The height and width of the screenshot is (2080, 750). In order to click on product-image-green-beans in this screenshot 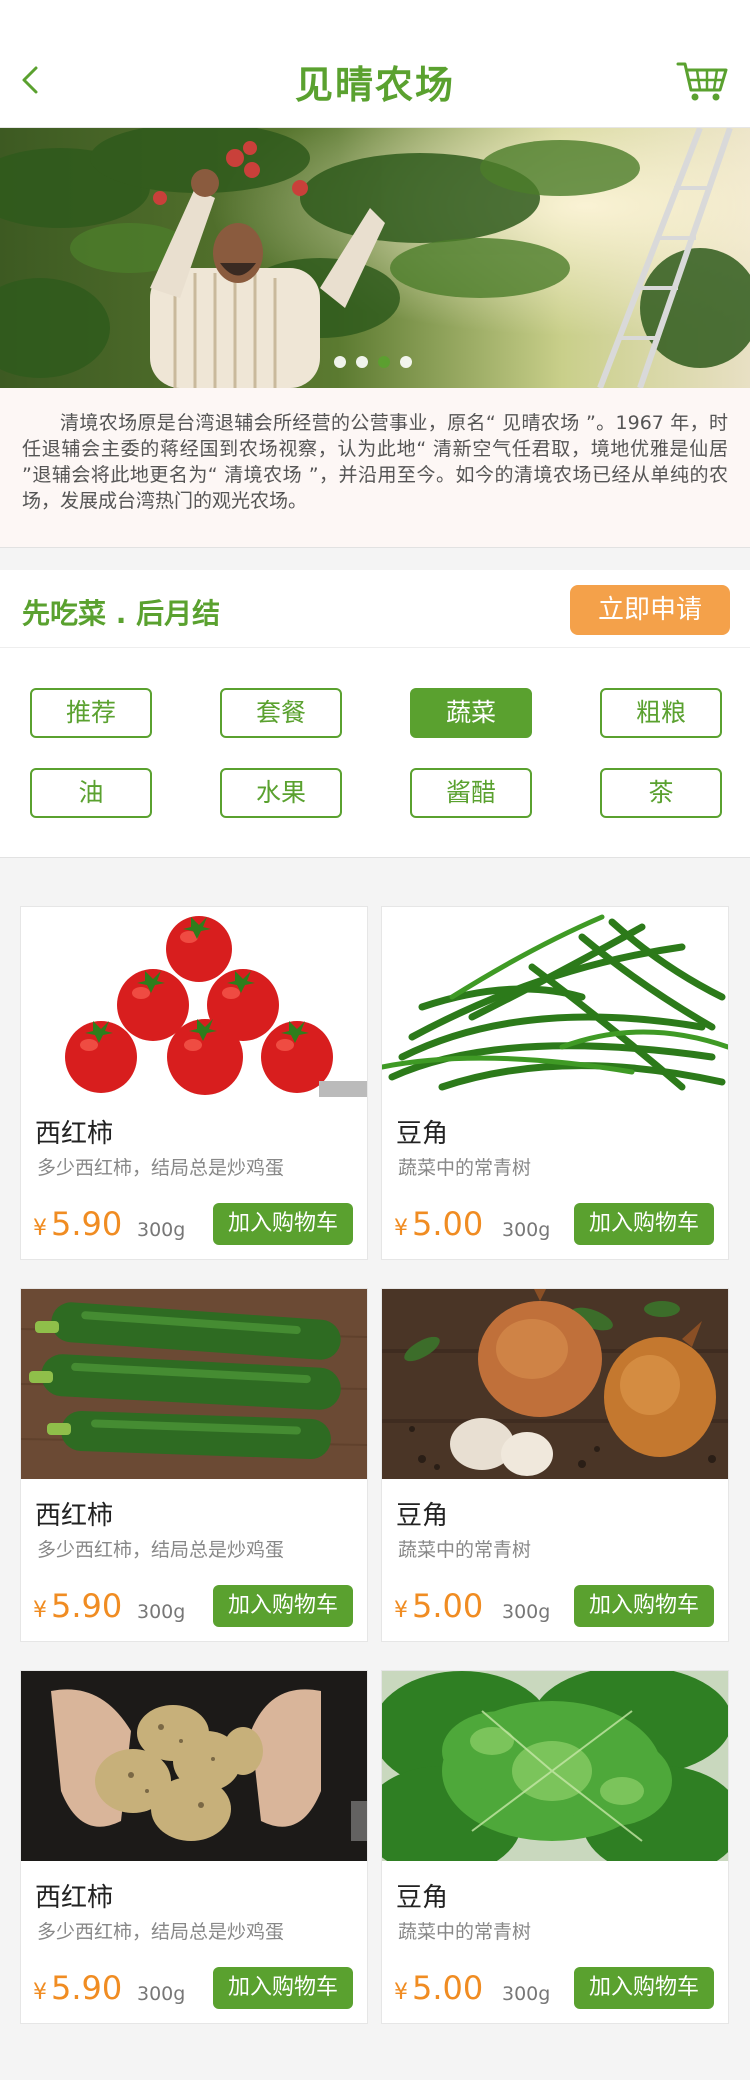, I will do `click(555, 1002)`.